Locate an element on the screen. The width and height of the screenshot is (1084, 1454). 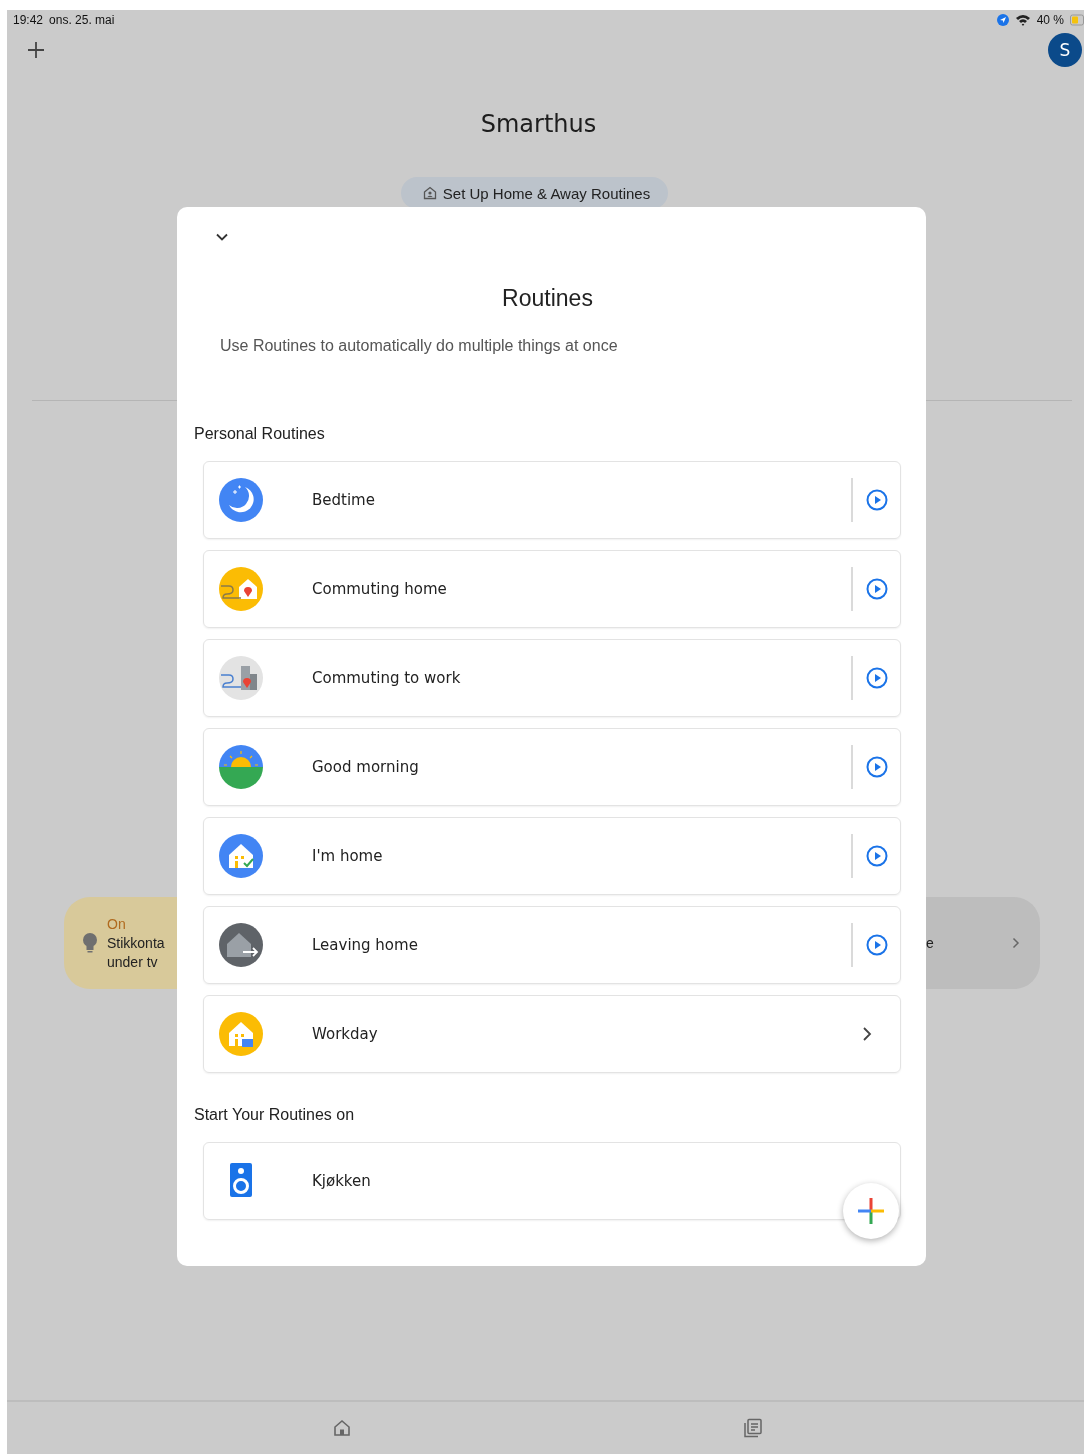
wifi-icon is located at coordinates (1022, 20).